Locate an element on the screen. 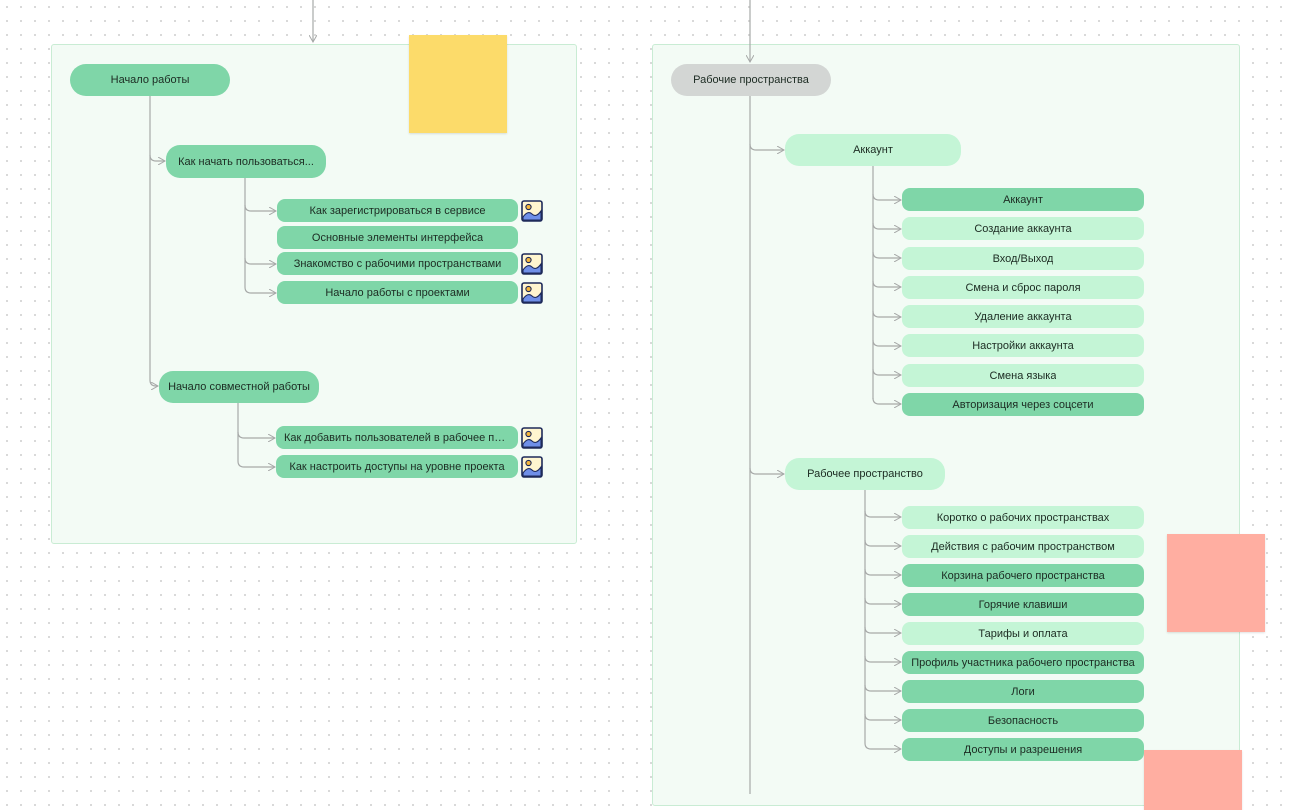 Image resolution: width=1292 pixels, height=810 pixels. node-leaf: Смена и сброс пароля is located at coordinates (1023, 287).